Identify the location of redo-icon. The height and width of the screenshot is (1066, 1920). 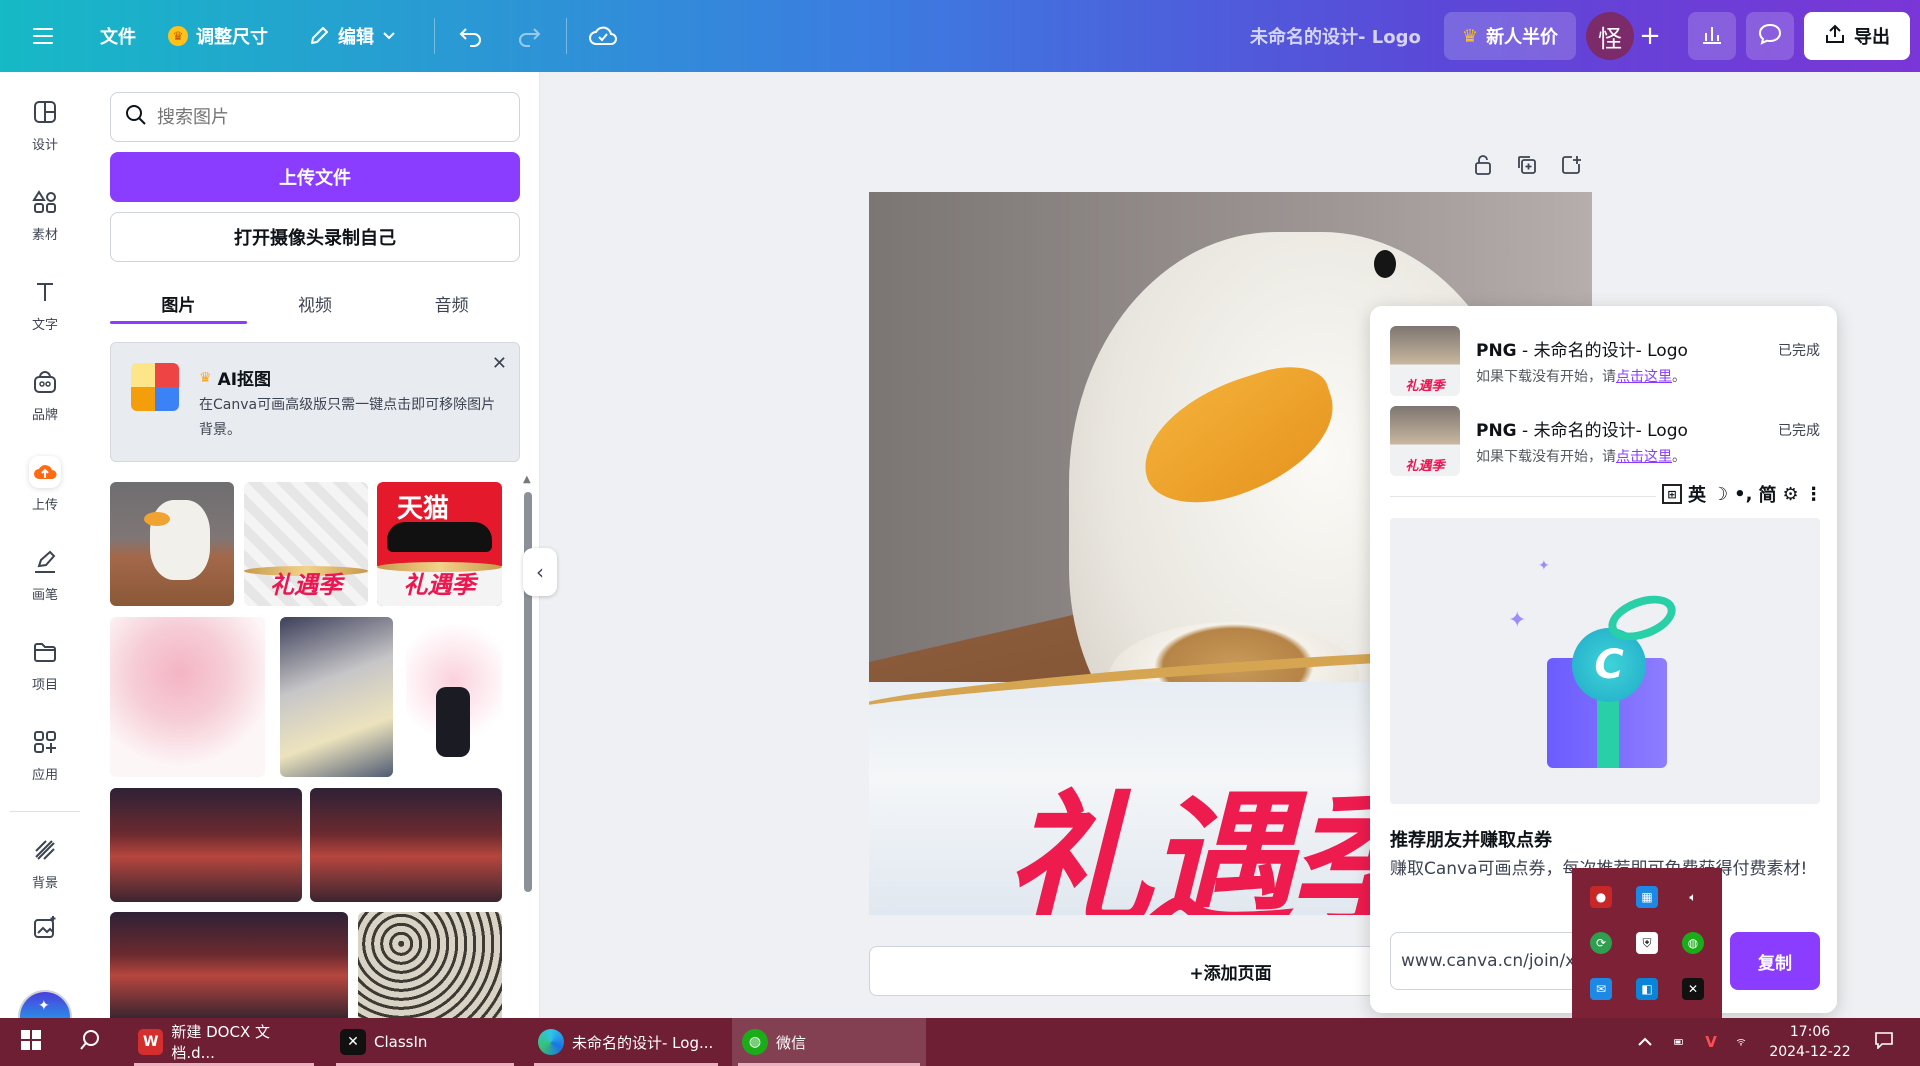
(529, 36).